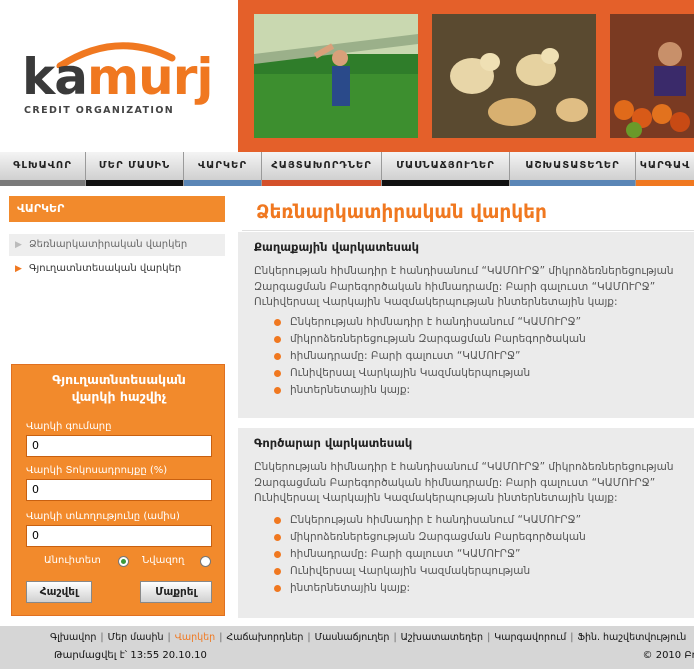 This screenshot has height=669, width=694. I want to click on copyright: © 2010 Բո, so click(668, 655).